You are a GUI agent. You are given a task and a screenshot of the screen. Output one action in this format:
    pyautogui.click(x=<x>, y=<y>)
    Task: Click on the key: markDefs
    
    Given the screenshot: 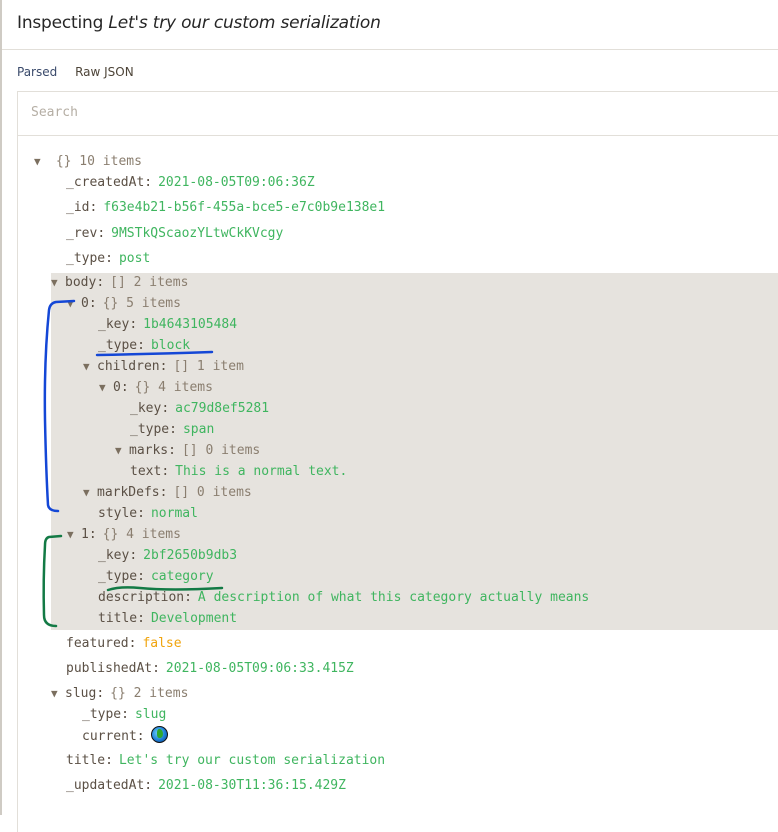 What is the action you would take?
    pyautogui.click(x=128, y=492)
    